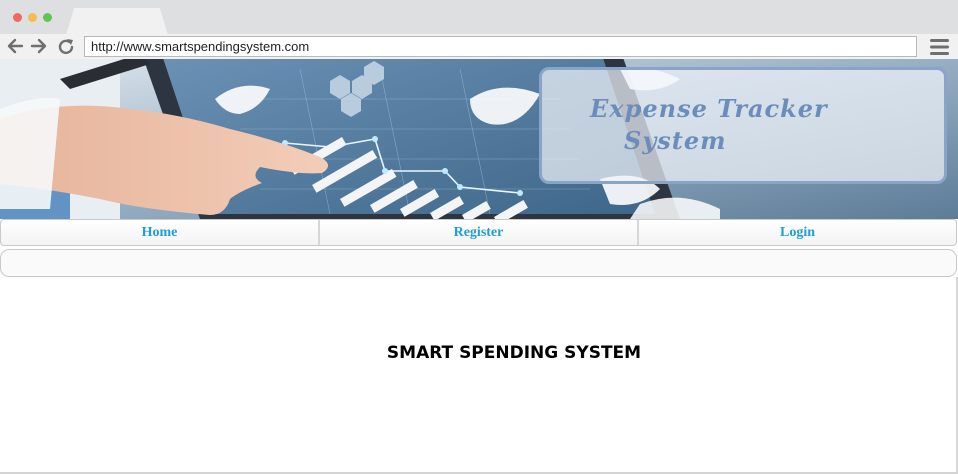 The image size is (958, 474). Describe the element at coordinates (32, 17) in the screenshot. I see `minimize-window-dot` at that location.